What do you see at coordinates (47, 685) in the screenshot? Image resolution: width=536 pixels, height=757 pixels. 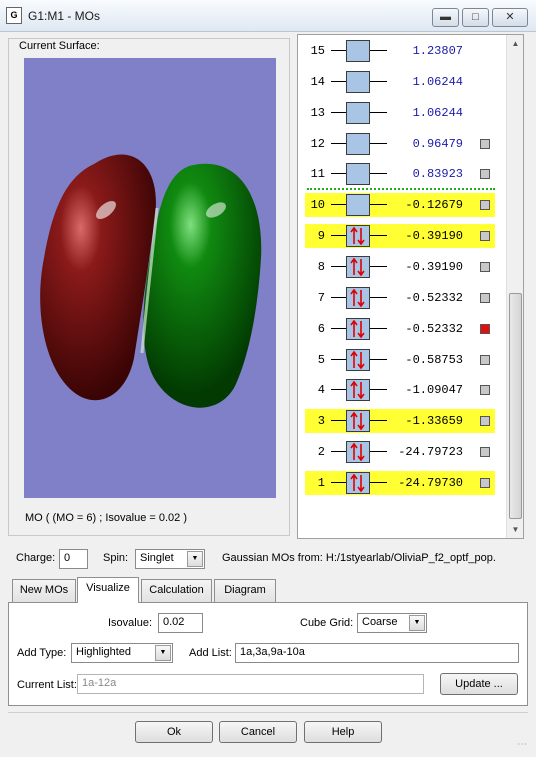 I see `current-list-label: Current List:` at bounding box center [47, 685].